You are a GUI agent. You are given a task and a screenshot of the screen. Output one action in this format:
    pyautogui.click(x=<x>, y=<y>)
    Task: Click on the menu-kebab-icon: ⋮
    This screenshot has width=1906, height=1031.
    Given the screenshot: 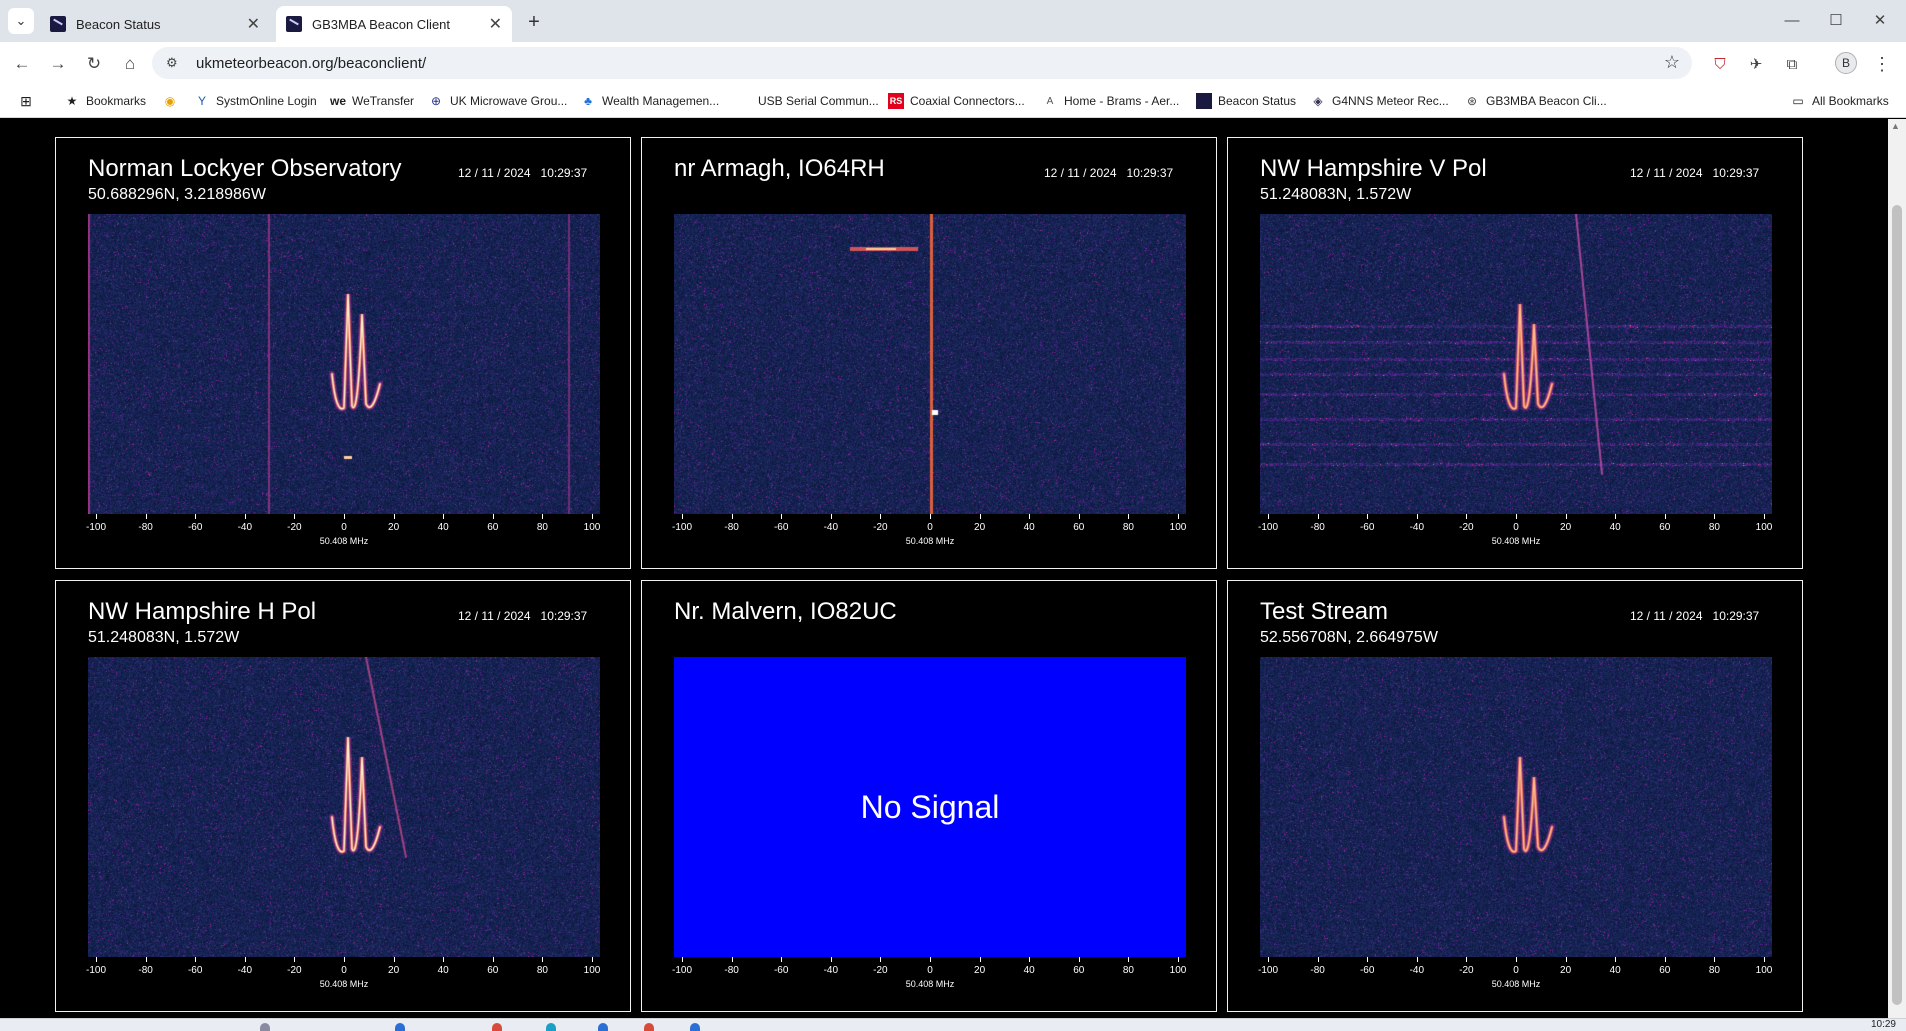 What is the action you would take?
    pyautogui.click(x=1882, y=64)
    